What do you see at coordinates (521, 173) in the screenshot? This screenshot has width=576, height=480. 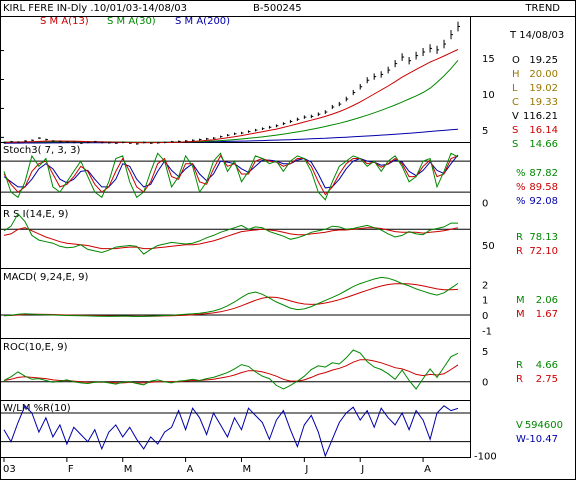 I see `stoch-k-key: %` at bounding box center [521, 173].